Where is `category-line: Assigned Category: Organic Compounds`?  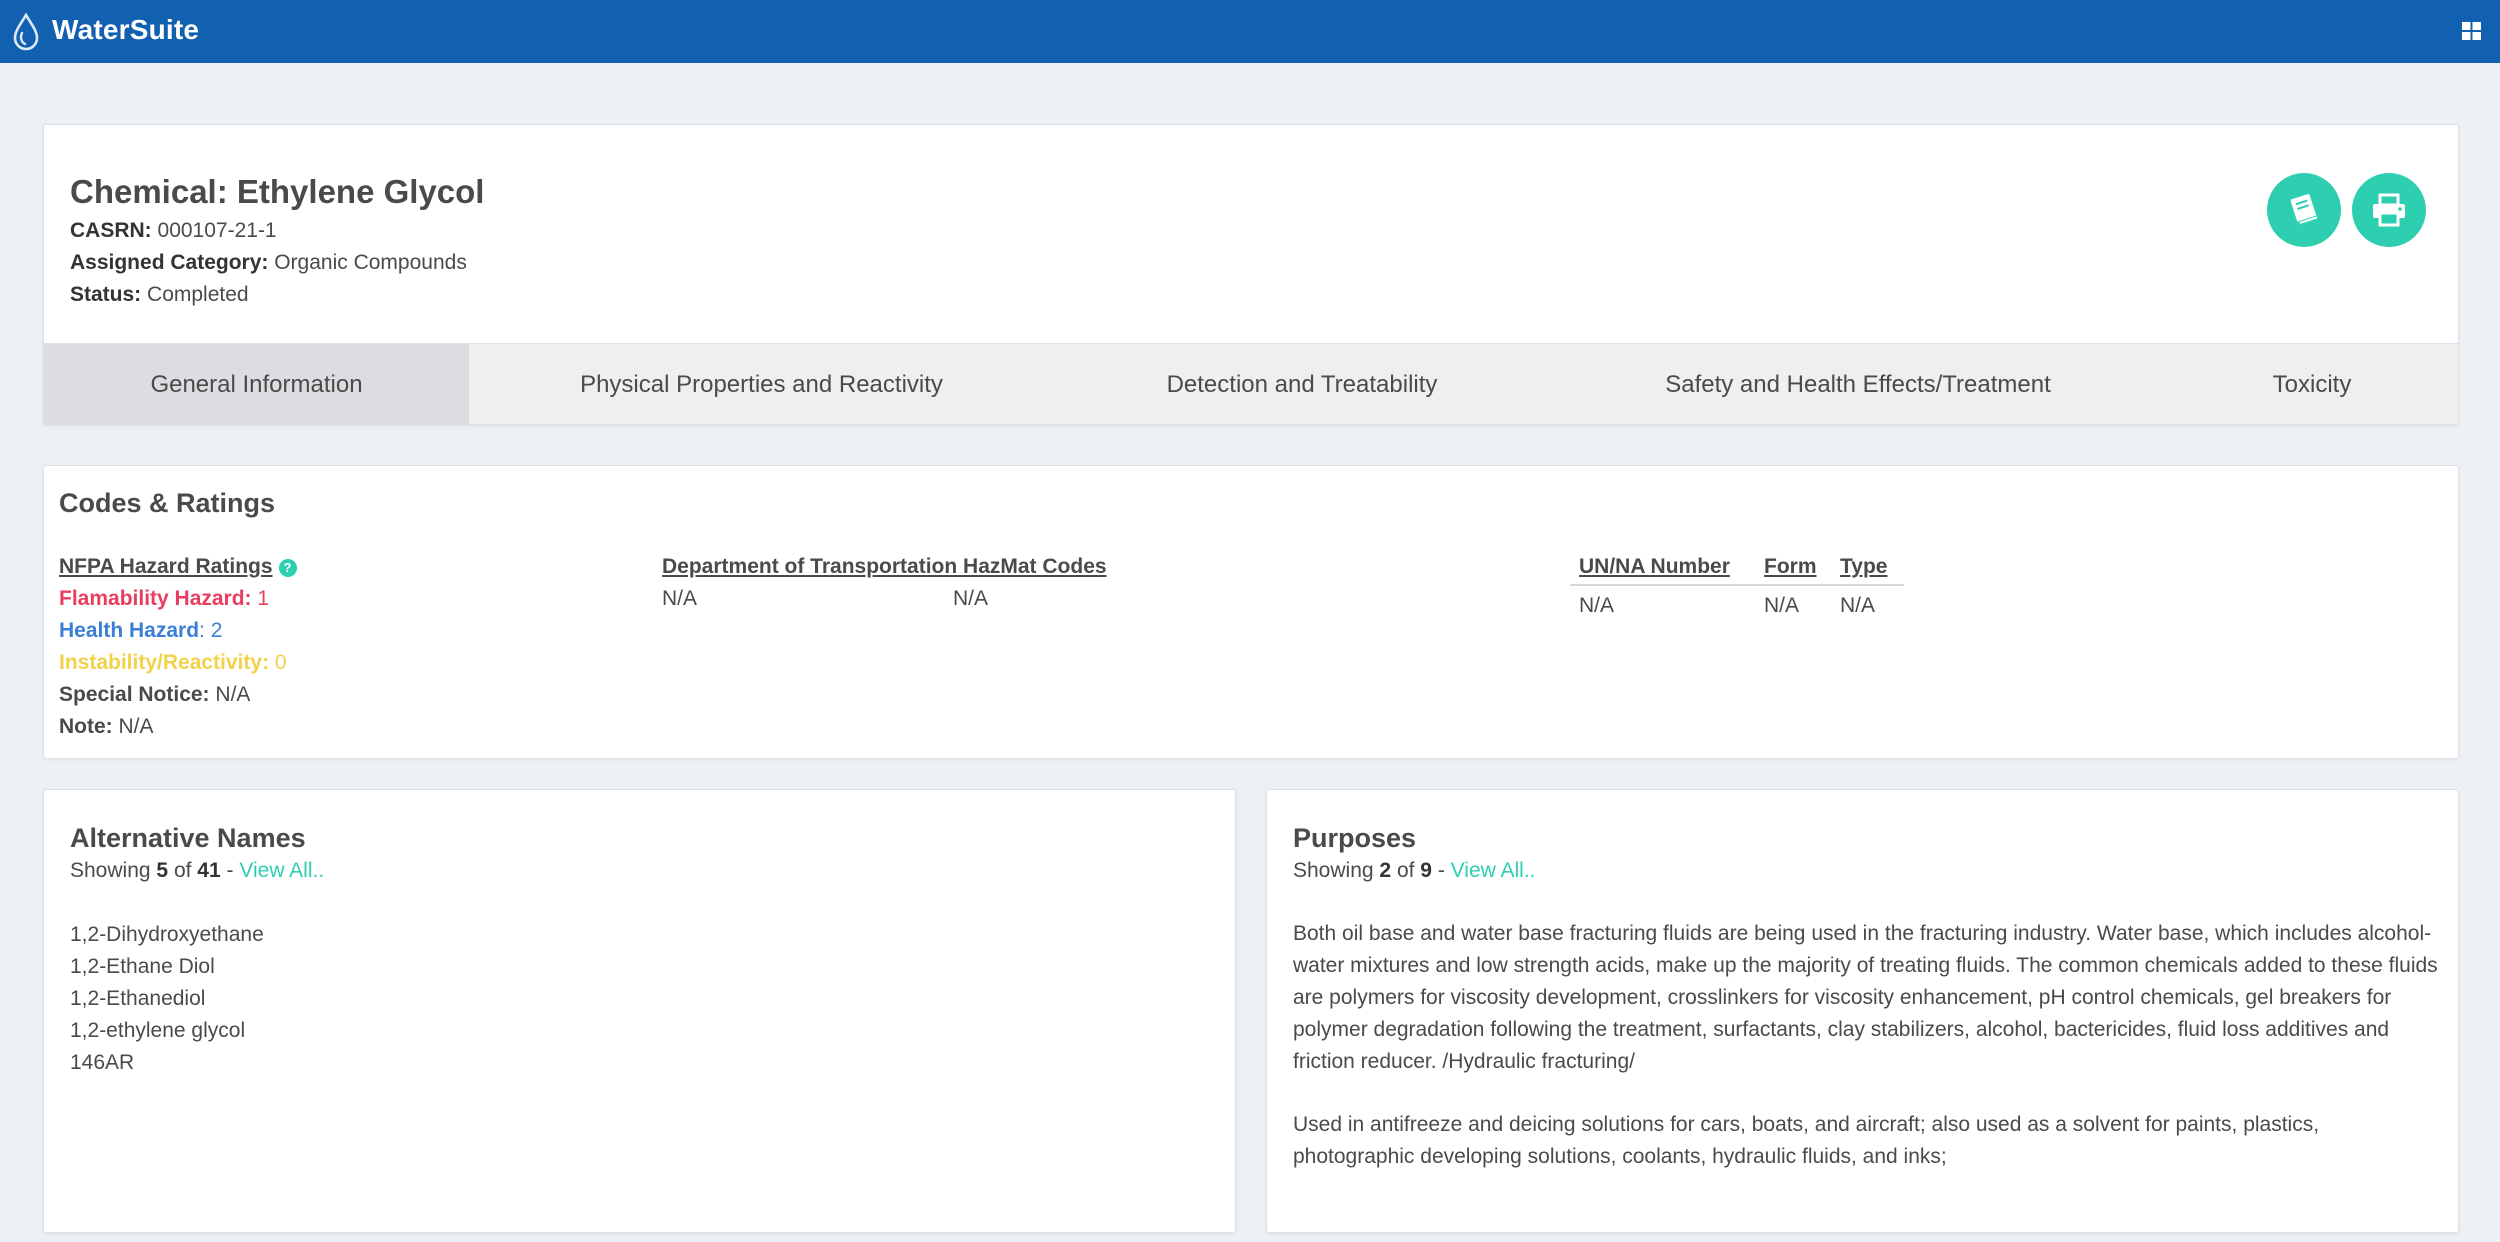
category-line: Assigned Category: Organic Compounds is located at coordinates (268, 263).